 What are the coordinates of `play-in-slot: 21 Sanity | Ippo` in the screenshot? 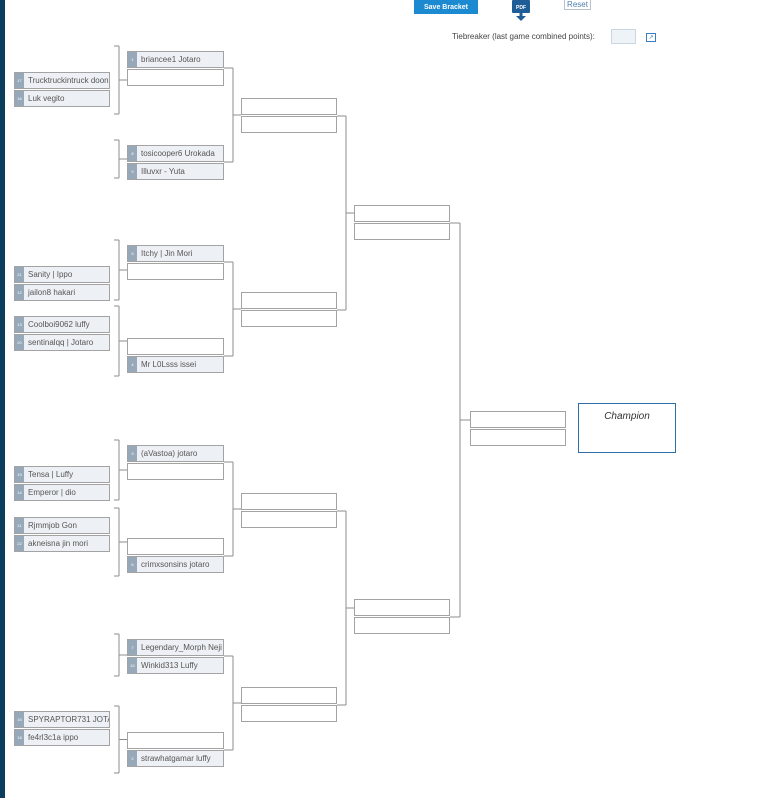 It's located at (62, 274).